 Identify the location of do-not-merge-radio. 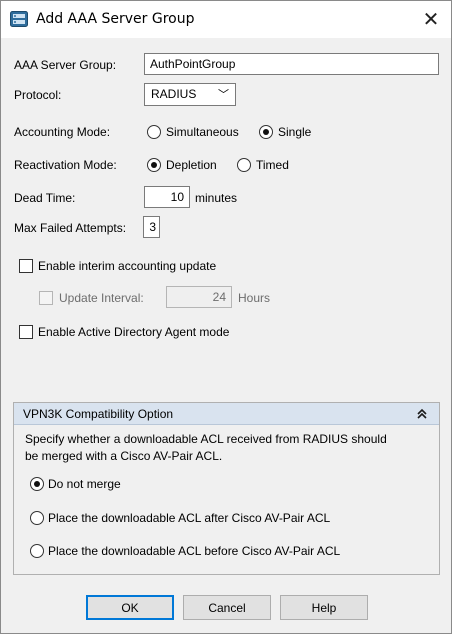
(37, 484).